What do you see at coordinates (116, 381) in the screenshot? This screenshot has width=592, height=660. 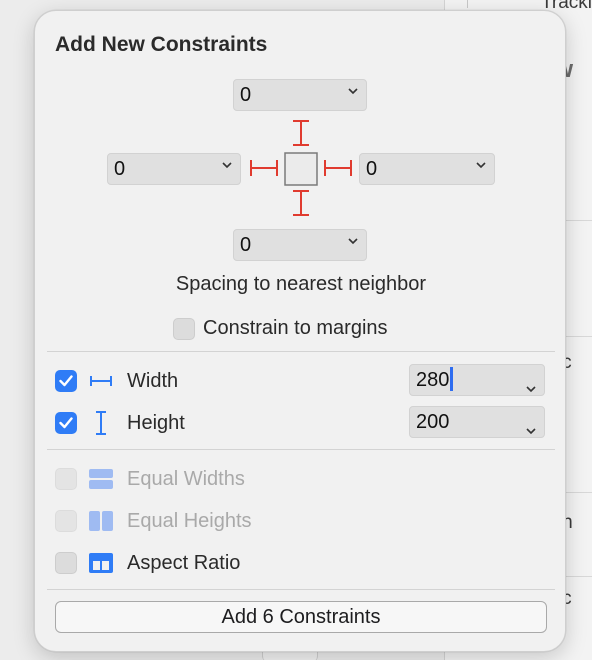 I see `width-row: Width` at bounding box center [116, 381].